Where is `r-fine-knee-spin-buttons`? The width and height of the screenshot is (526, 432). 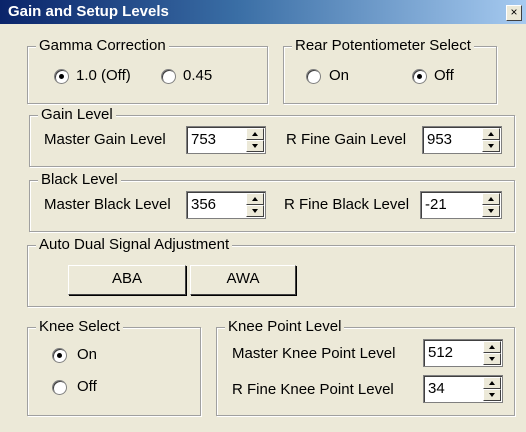
r-fine-knee-spin-buttons is located at coordinates (492, 389).